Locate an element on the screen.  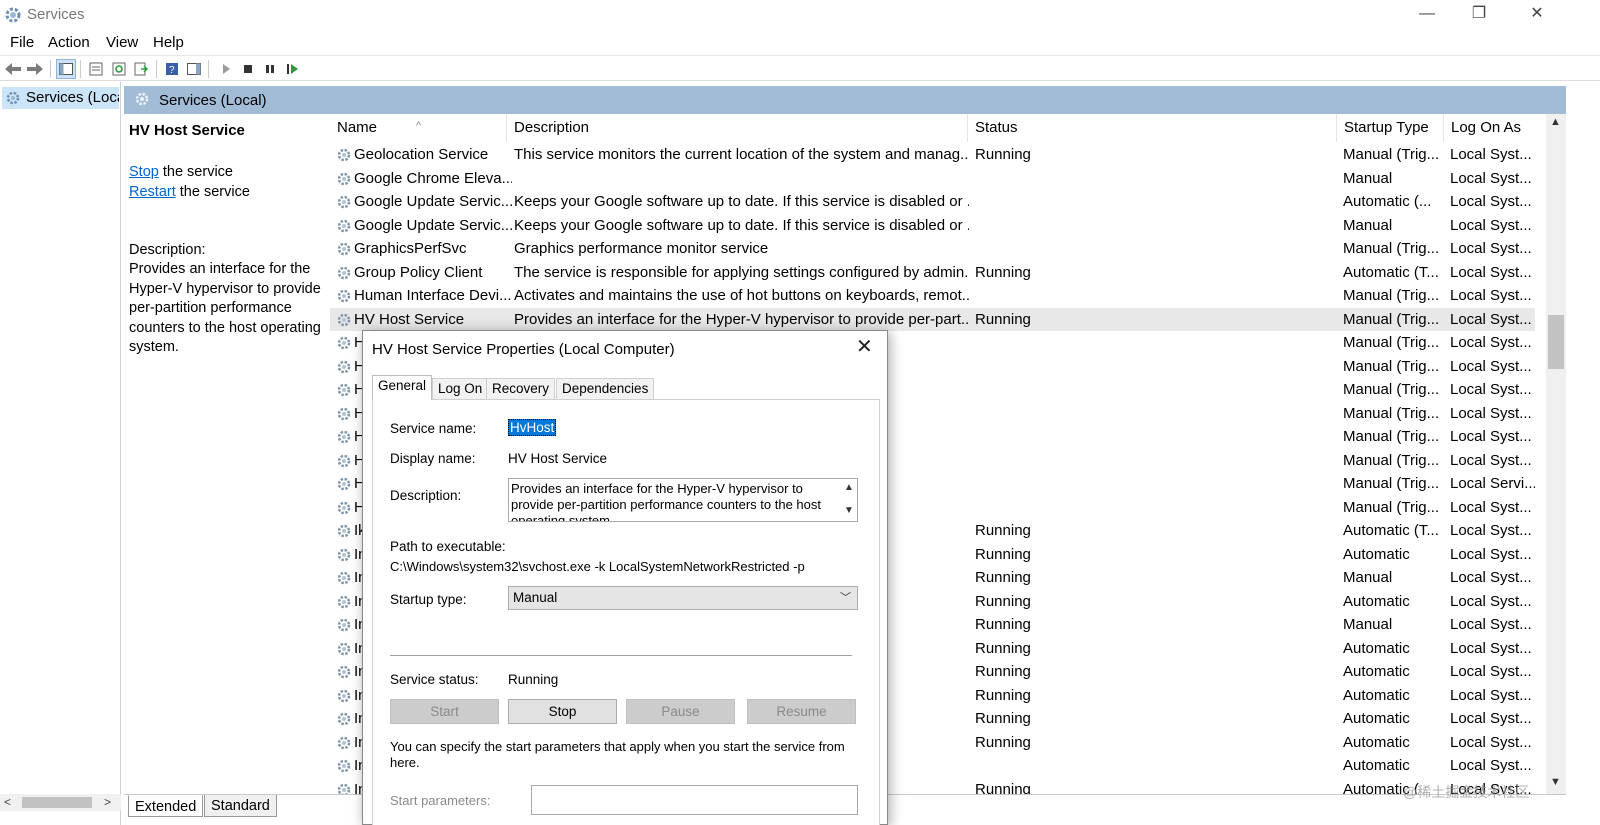
show-action-pane-icon is located at coordinates (194, 69).